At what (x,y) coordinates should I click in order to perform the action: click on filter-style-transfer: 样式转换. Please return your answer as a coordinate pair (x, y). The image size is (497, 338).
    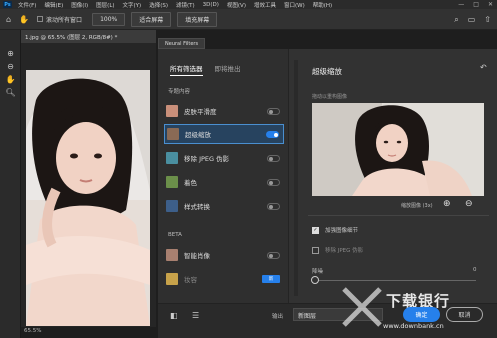
    Looking at the image, I should click on (224, 206).